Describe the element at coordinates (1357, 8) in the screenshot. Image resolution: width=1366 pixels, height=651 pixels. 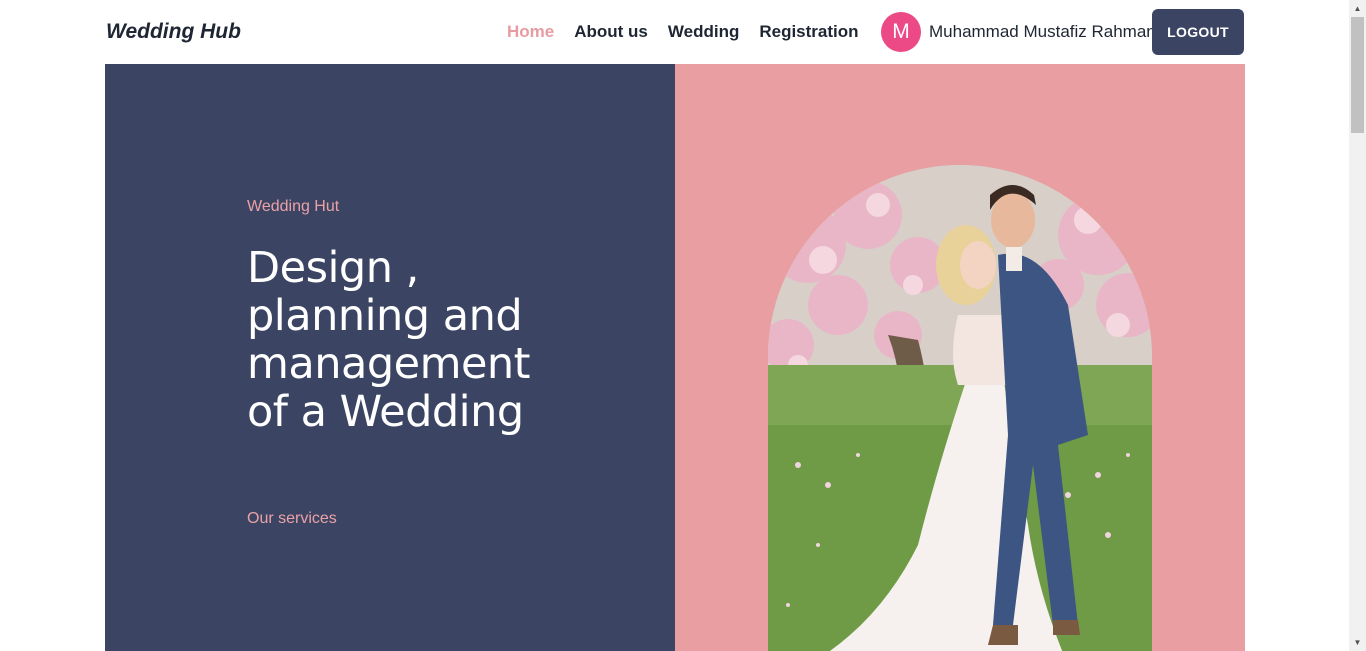
I see `scroll-up-arrow-icon: ▲` at that location.